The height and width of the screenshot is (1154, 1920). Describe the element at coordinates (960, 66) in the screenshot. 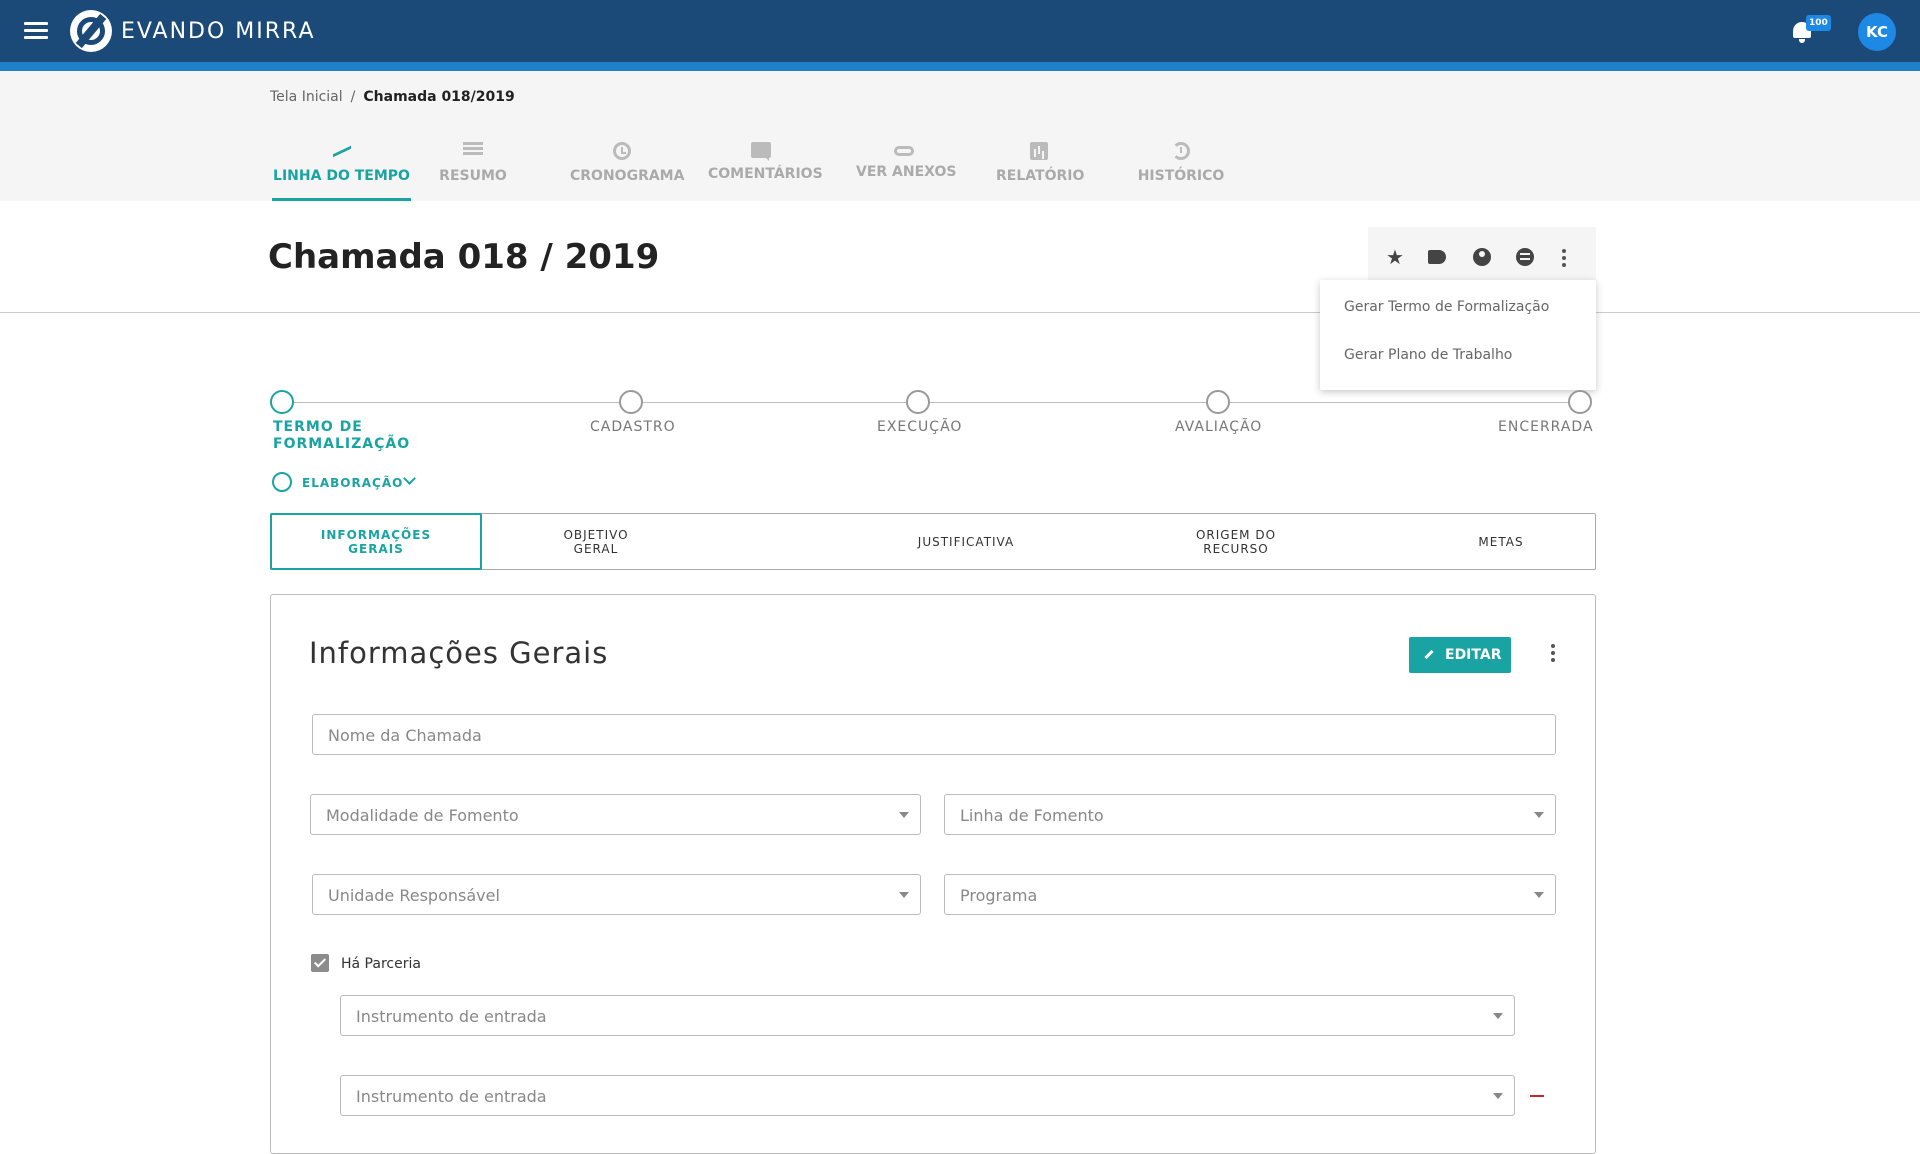

I see `top-accent-bar` at that location.